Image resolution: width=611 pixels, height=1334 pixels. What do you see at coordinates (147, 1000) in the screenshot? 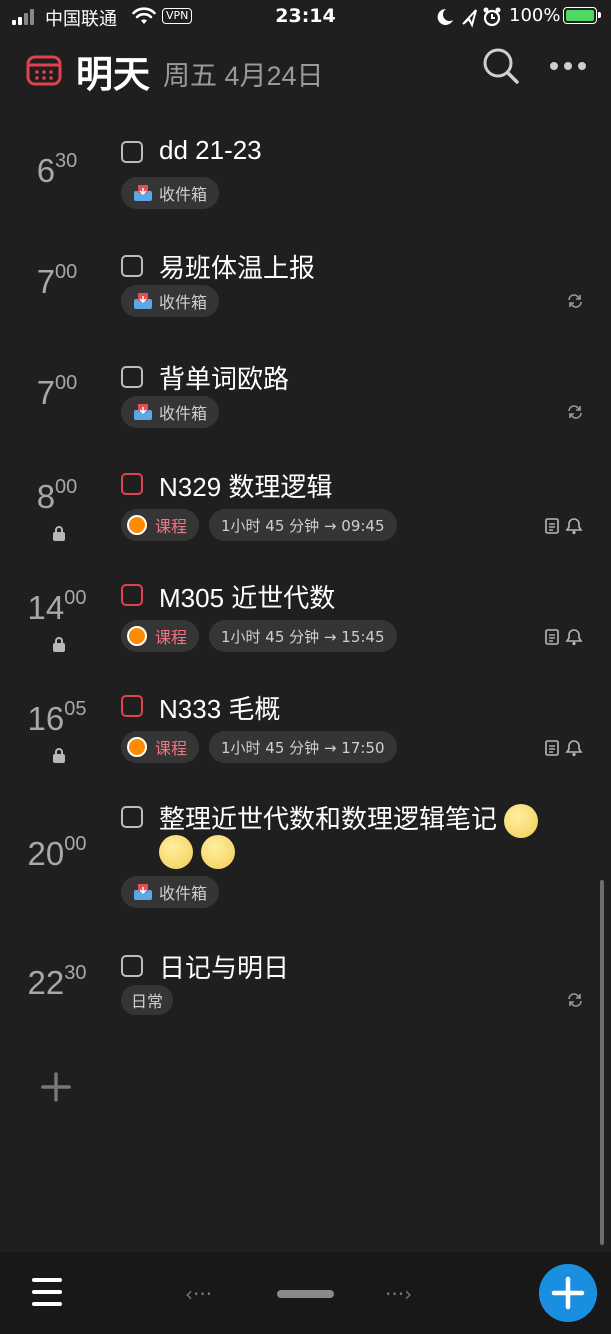
I see `daily-tag: 日常` at bounding box center [147, 1000].